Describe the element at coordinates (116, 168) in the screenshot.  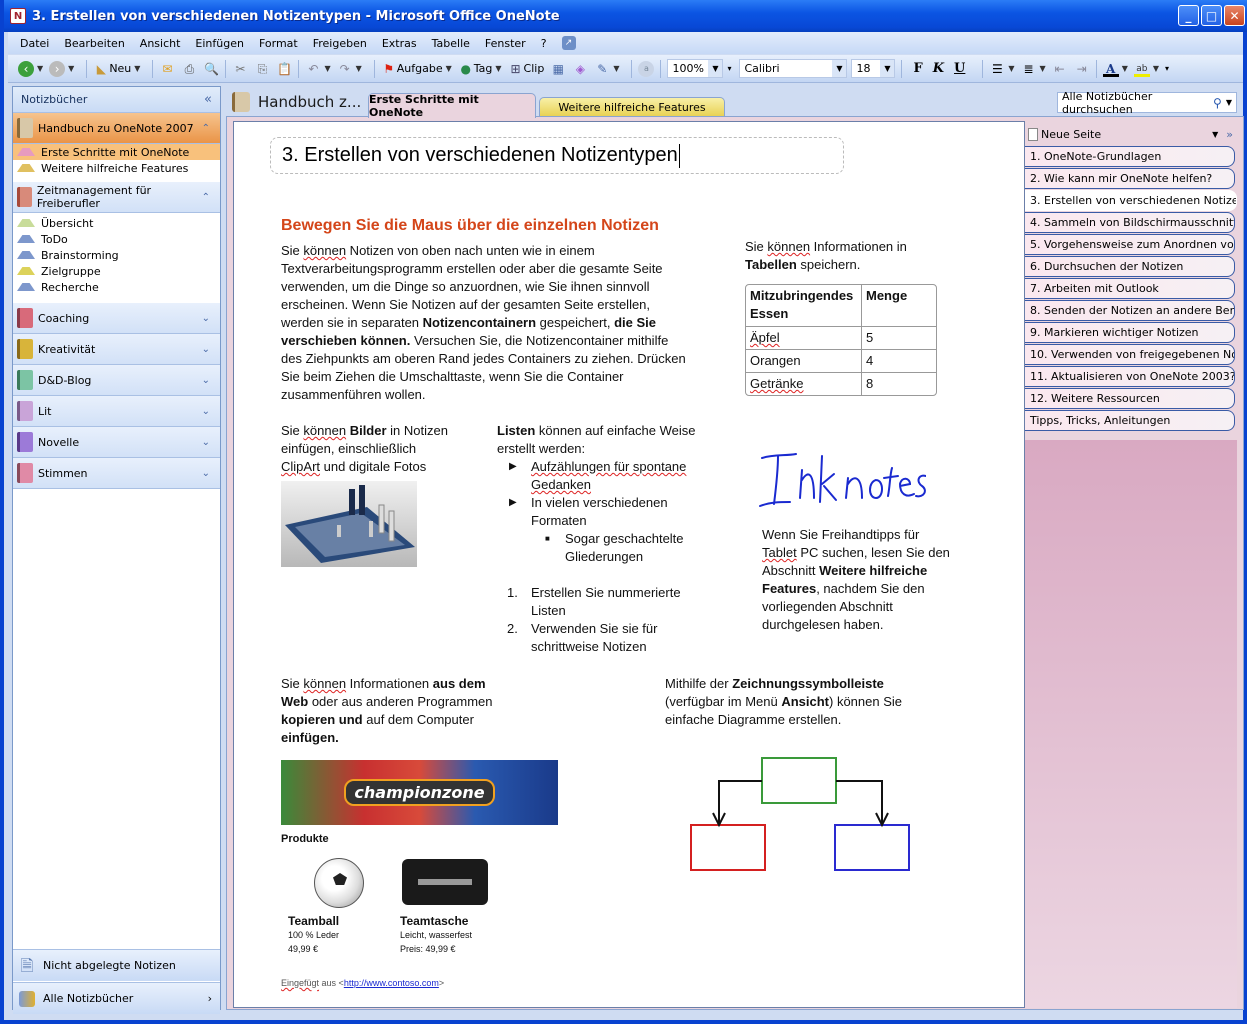
I see `section-weitere-features: Weitere hilfreiche Features` at that location.